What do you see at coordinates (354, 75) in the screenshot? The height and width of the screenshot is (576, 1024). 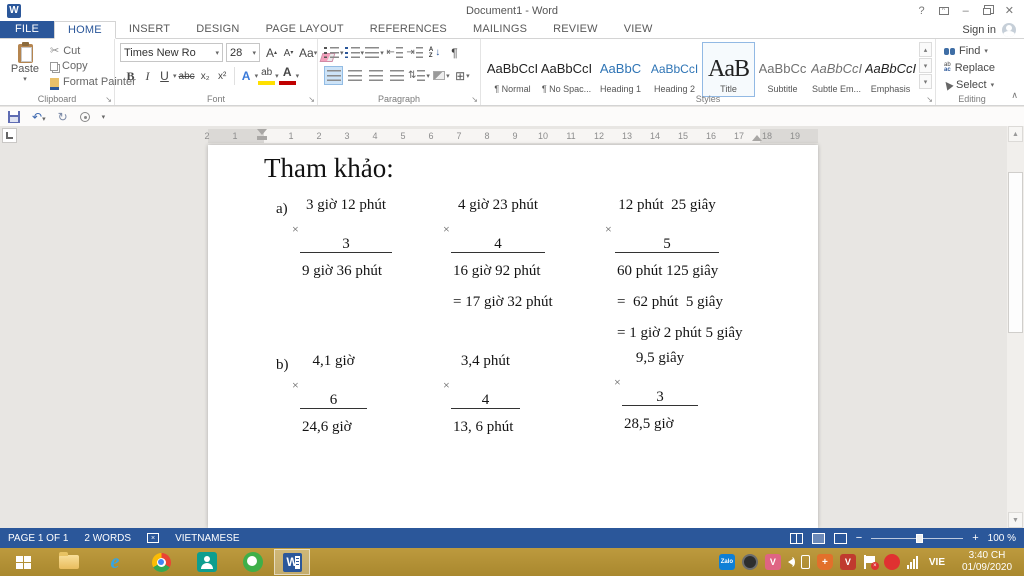 I see `align-center-button` at bounding box center [354, 75].